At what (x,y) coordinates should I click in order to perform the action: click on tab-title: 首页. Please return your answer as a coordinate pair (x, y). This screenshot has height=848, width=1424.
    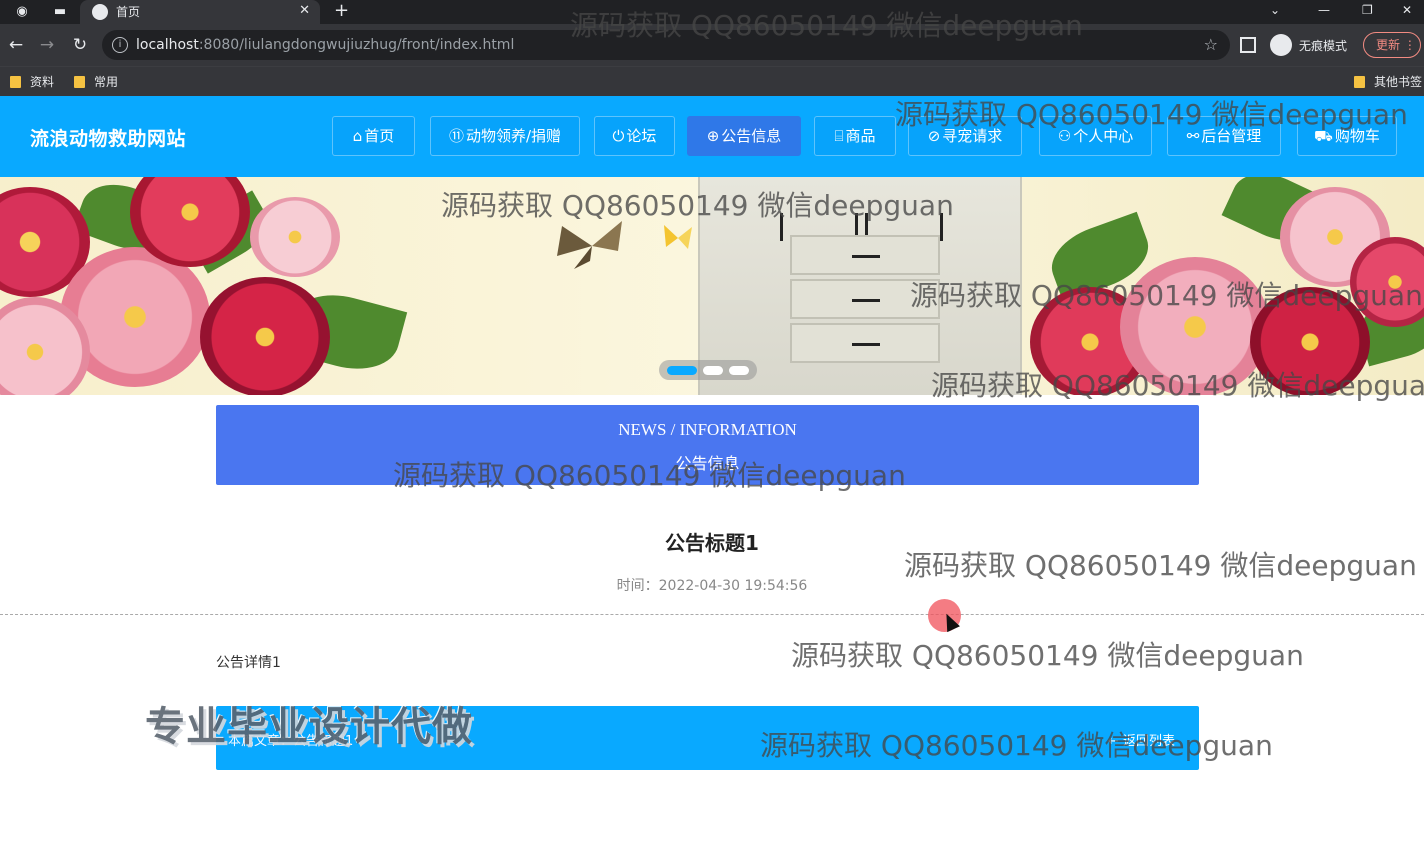
    Looking at the image, I should click on (128, 12).